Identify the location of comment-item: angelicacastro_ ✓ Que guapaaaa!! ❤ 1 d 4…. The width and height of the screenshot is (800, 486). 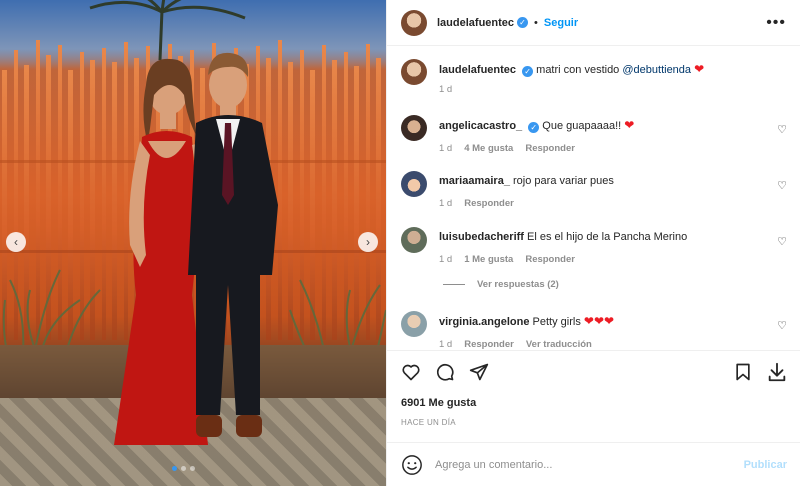
(594, 134).